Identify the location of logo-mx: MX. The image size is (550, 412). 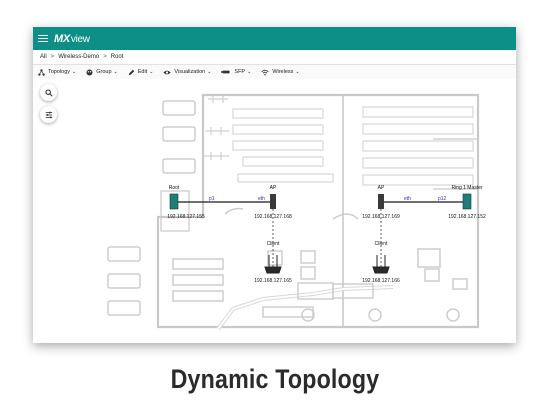
(62, 38).